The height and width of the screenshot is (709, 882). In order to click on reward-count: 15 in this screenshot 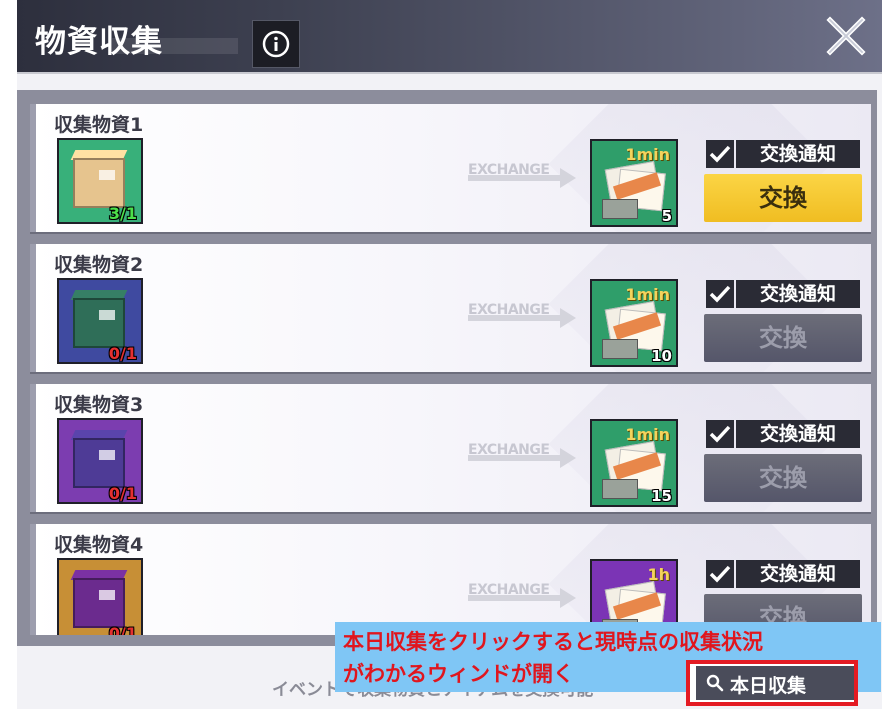, I will do `click(661, 496)`.